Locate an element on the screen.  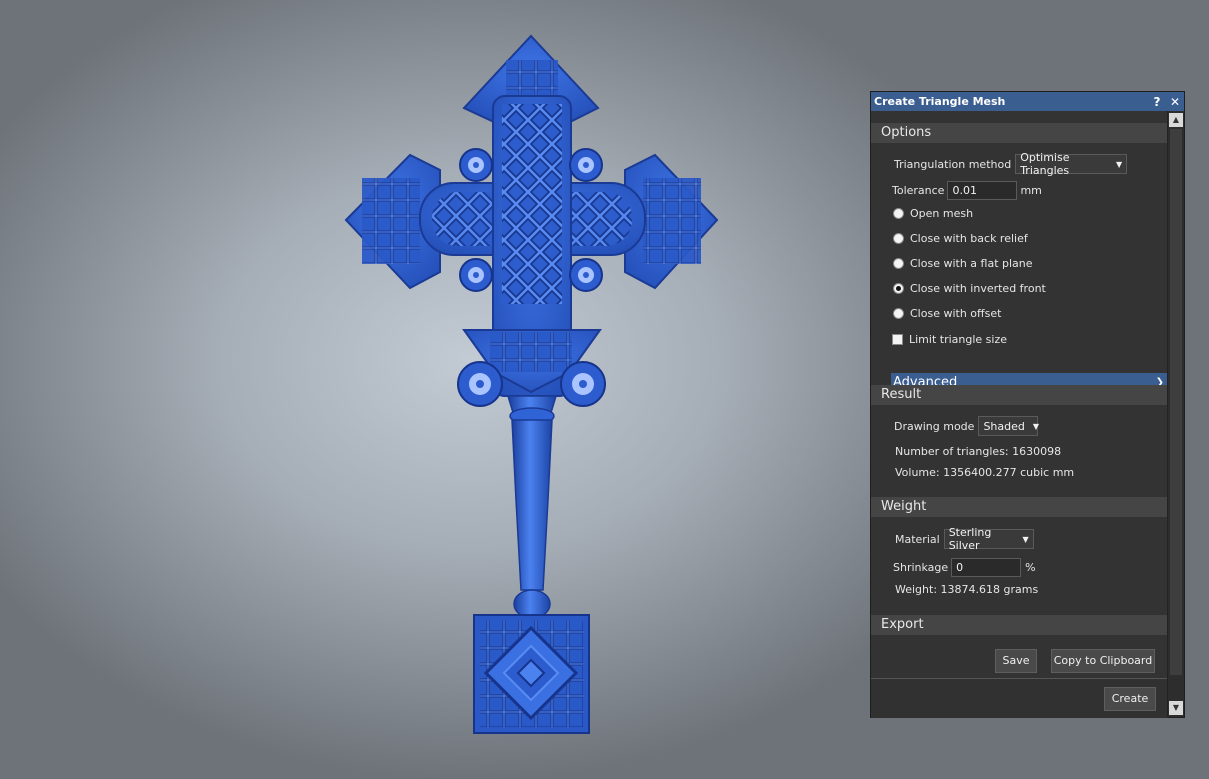
dialog-footer: Create is located at coordinates (1019, 698).